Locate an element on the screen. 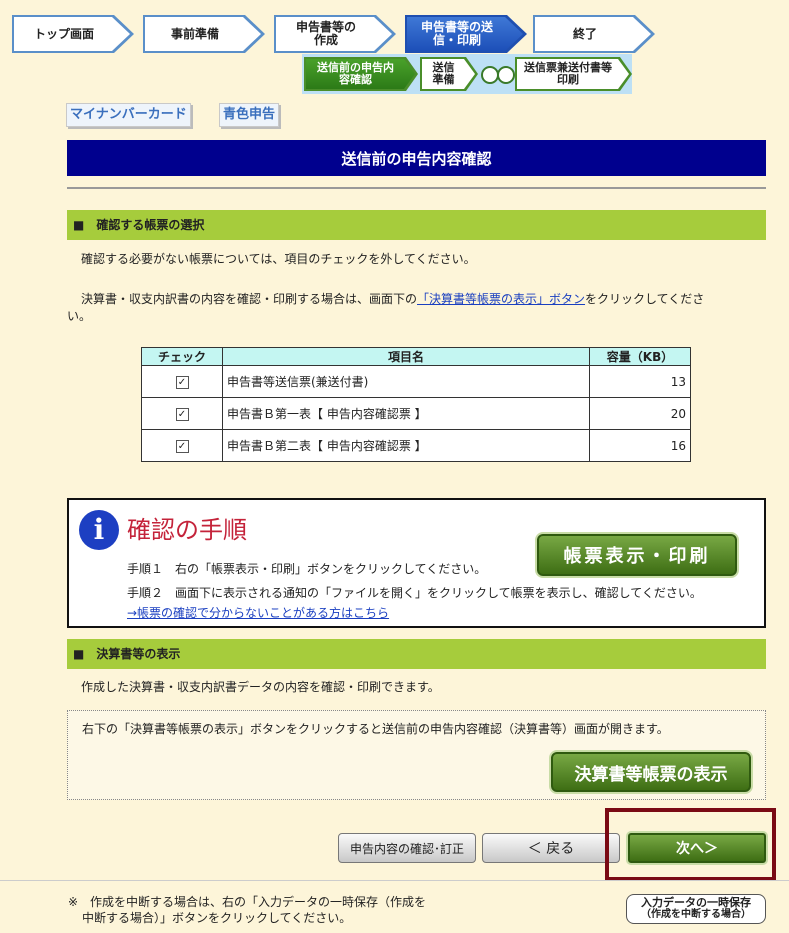  statements-note: 作成した決算書・収支内訳書データの内容を確認・印刷できます。 is located at coordinates (260, 687).